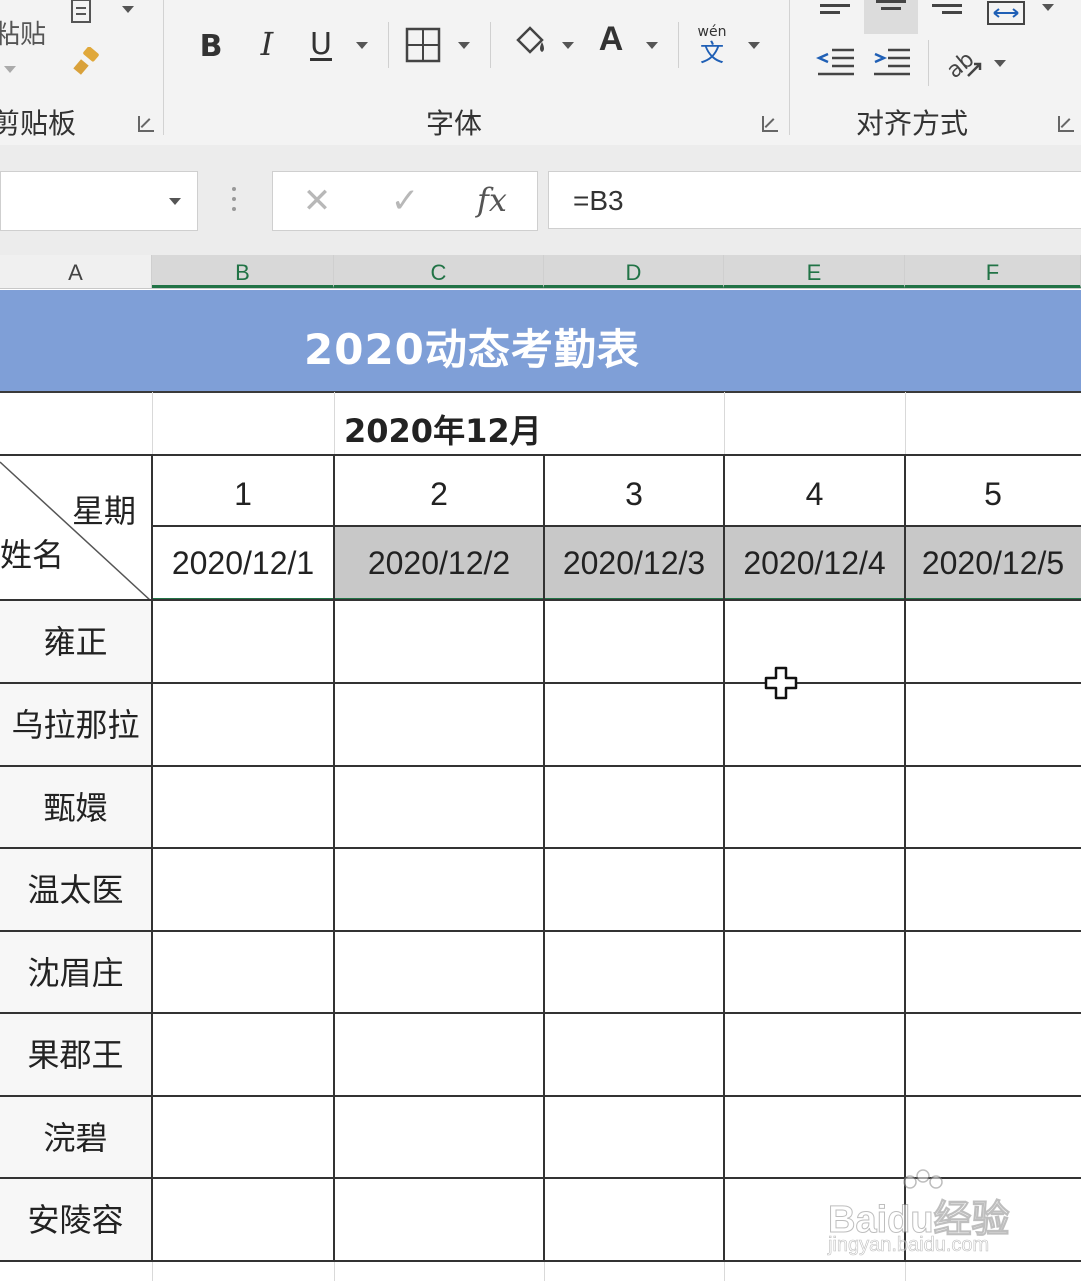 The width and height of the screenshot is (1081, 1281). Describe the element at coordinates (1048, 7) in the screenshot. I see `merge-dropdown-icon` at that location.